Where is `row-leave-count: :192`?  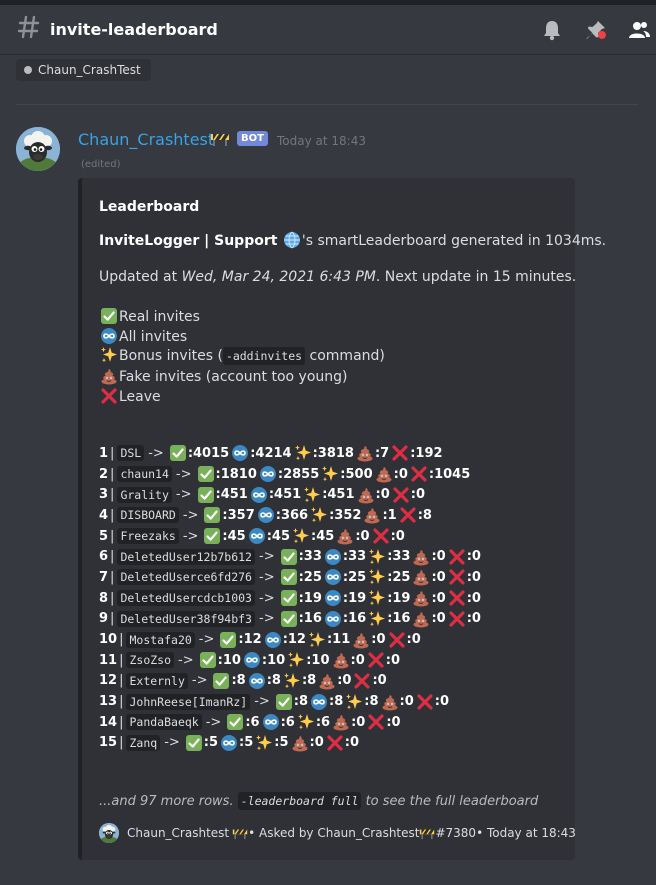
row-leave-count: :192 is located at coordinates (426, 453).